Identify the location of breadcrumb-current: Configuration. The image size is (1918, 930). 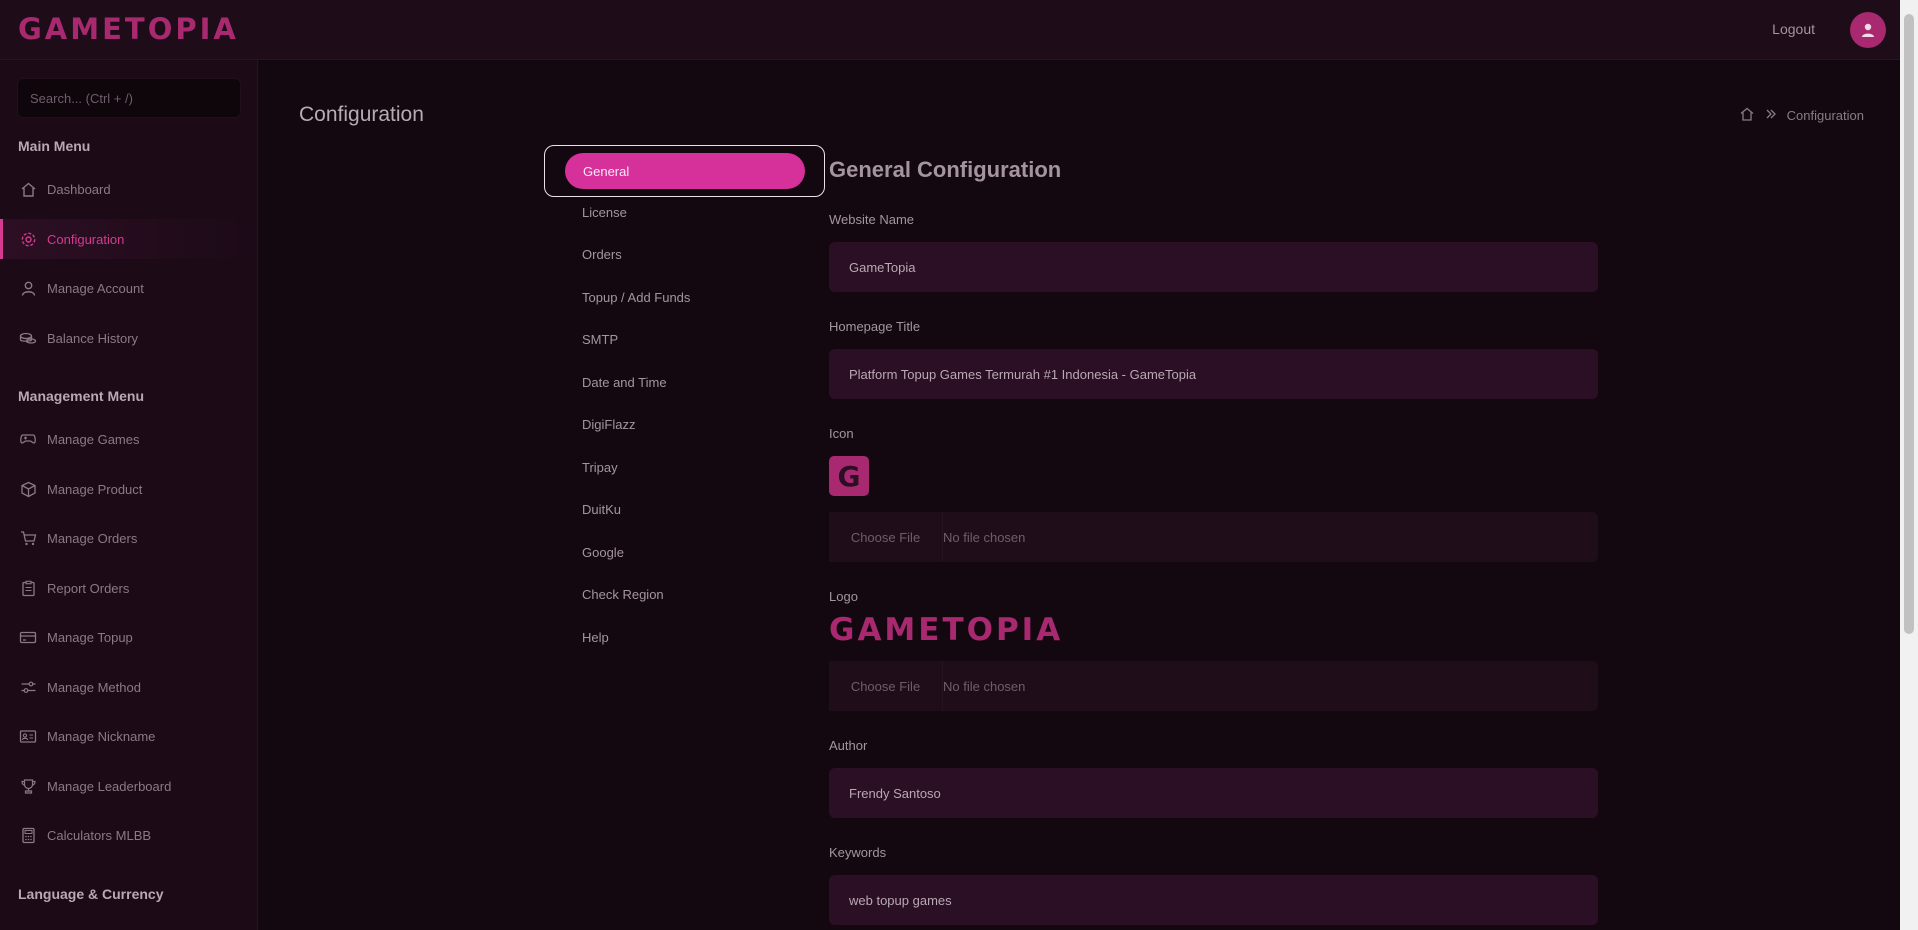
(1825, 115).